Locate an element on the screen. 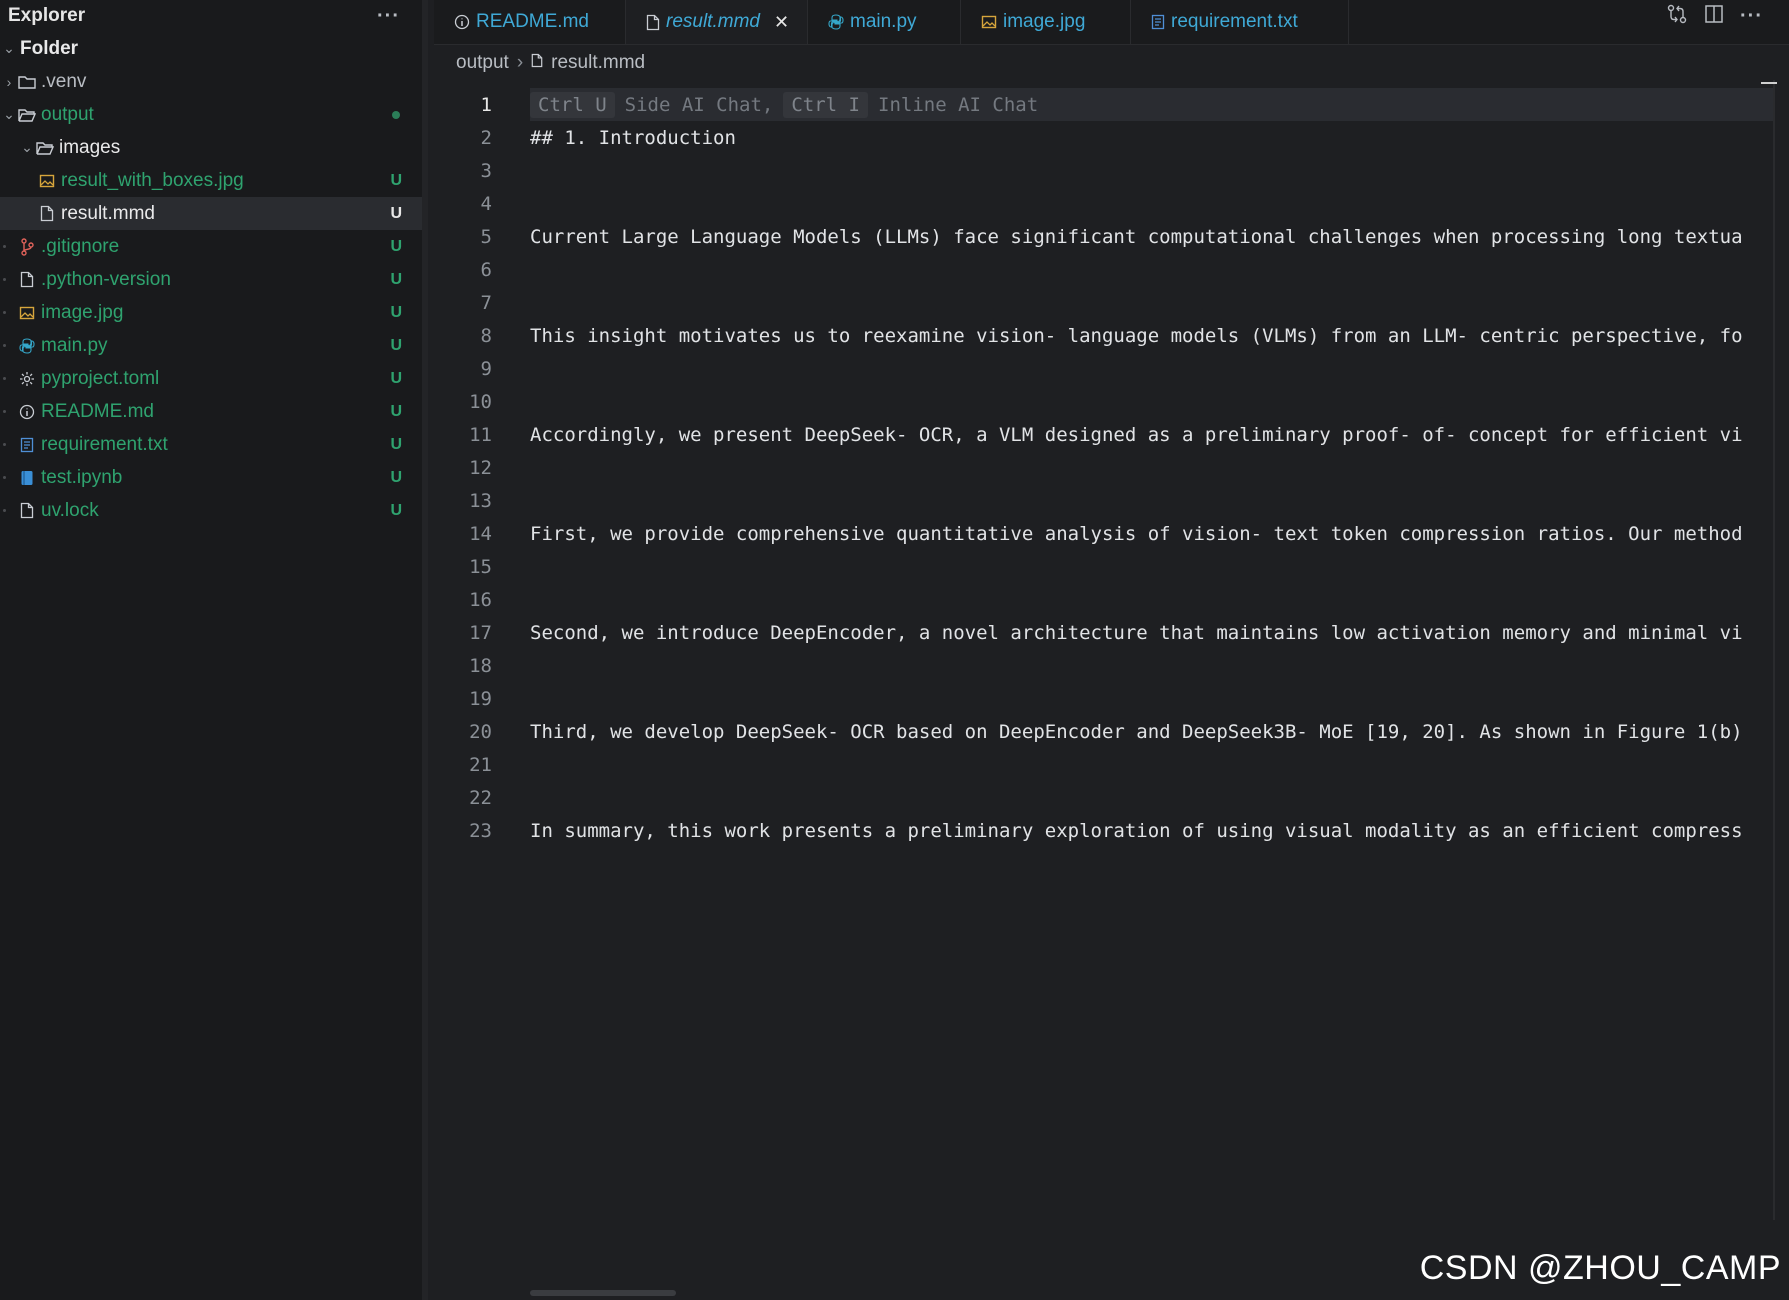 The width and height of the screenshot is (1789, 1300). compare-changes-icon is located at coordinates (1677, 16).